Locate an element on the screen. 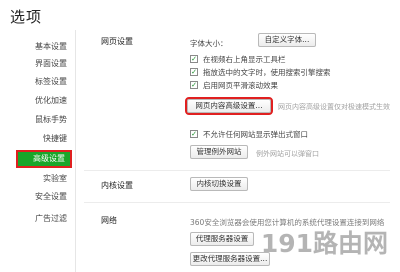 The height and width of the screenshot is (272, 400). sidebar-item-advanced: 高级设置 is located at coordinates (44, 159).